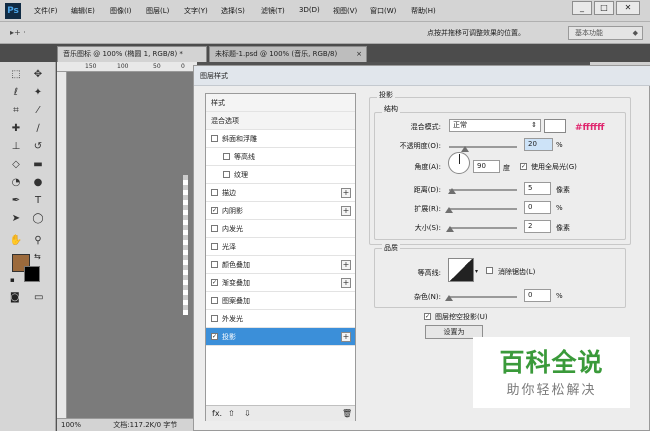 The height and width of the screenshot is (431, 650). Describe the element at coordinates (605, 33) in the screenshot. I see `workspace-select: 基本功能 ◆` at that location.